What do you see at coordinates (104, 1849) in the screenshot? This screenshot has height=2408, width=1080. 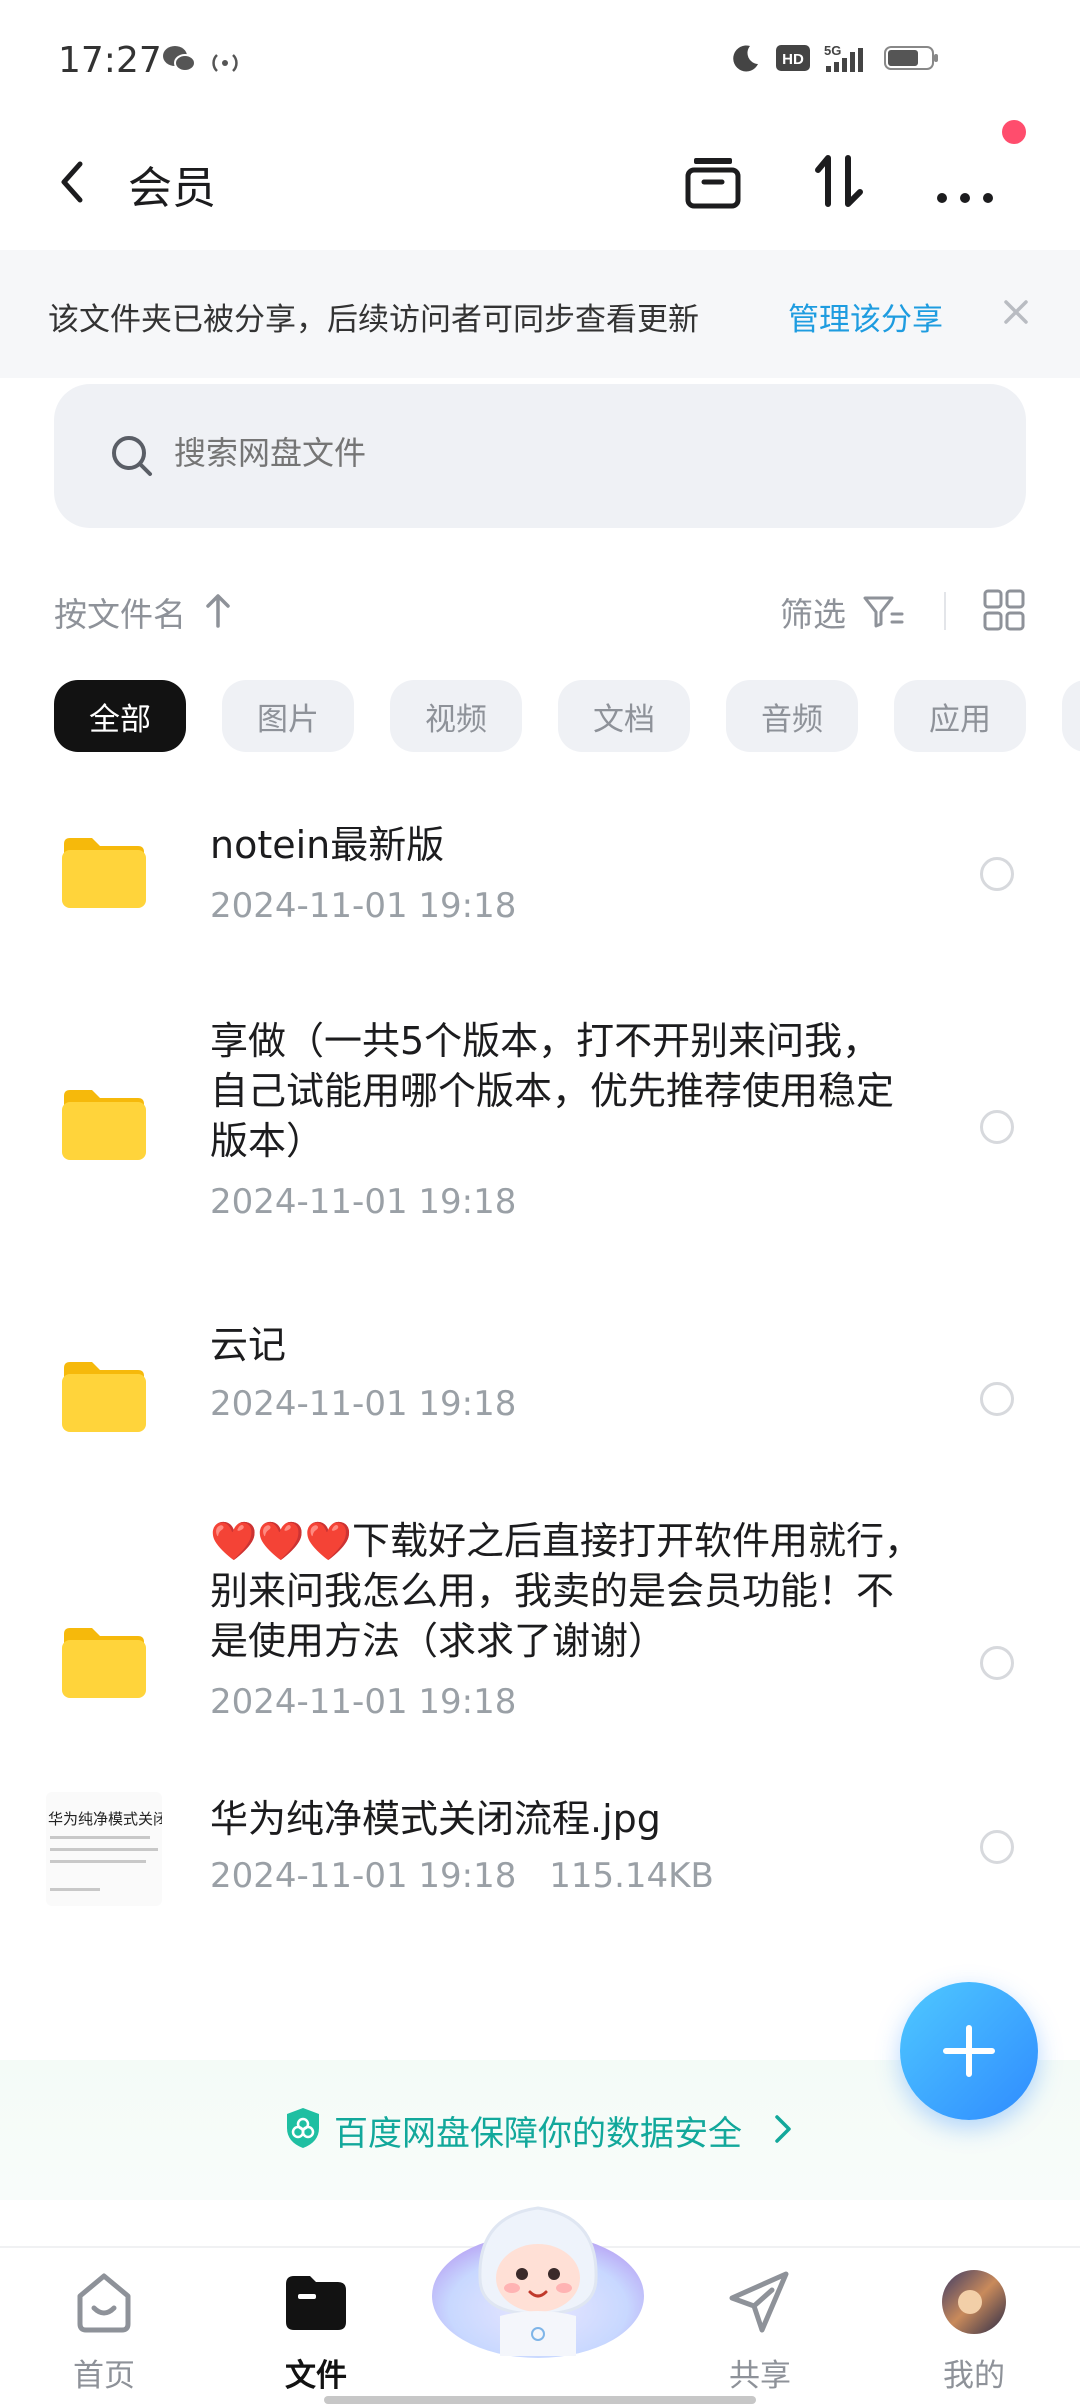 I see `image-thumbnail: 华为纯净模式关闭流程` at bounding box center [104, 1849].